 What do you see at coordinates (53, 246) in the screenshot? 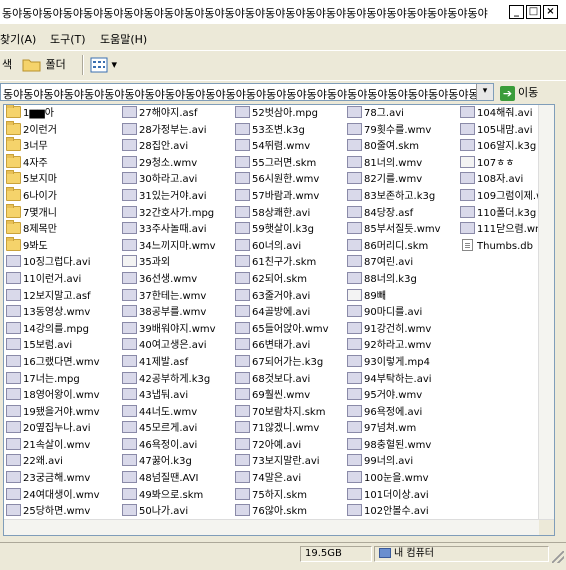
I see `file-item: 9봐도` at bounding box center [53, 246].